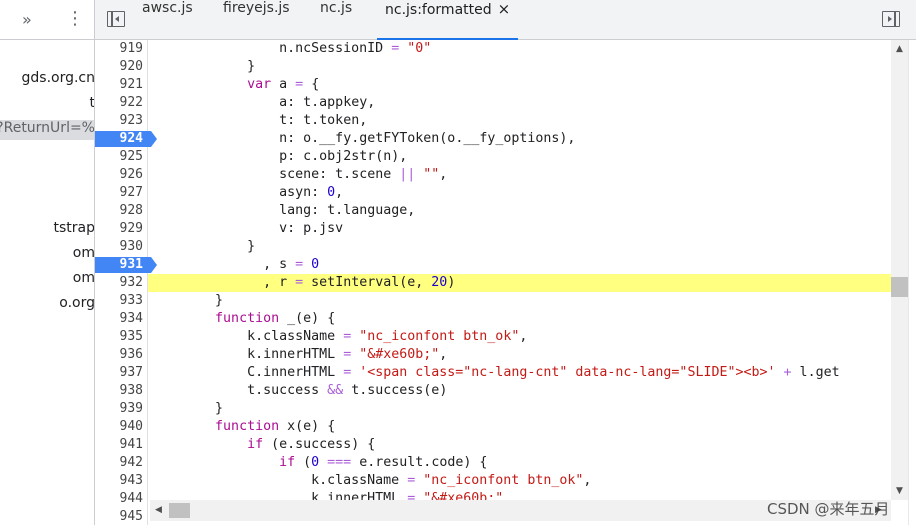 The height and width of the screenshot is (525, 916). I want to click on editor-tab-bar: awsc.js fireyejs.js nc.js nc.js:formatted ×, so click(505, 20).